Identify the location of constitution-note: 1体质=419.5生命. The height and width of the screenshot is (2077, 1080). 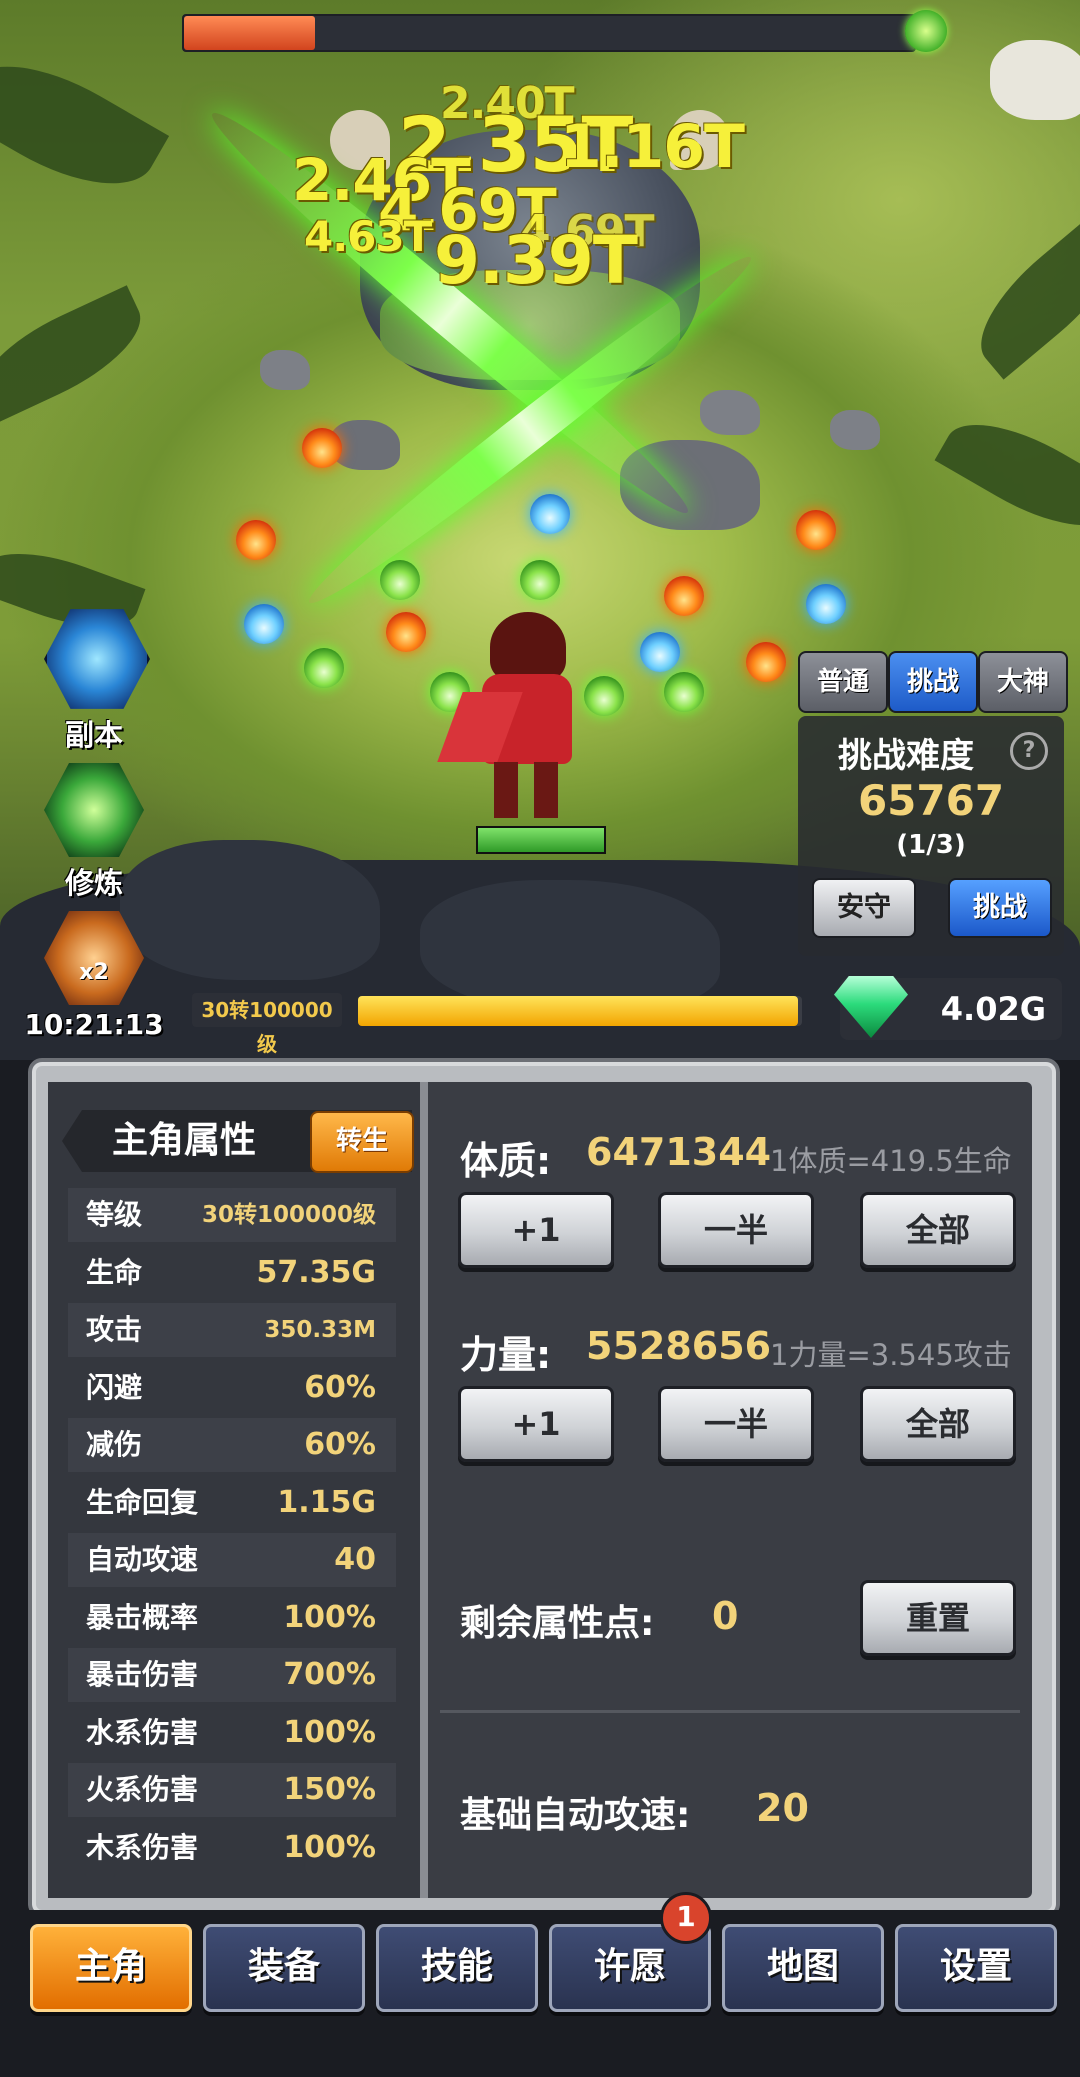
(891, 1161).